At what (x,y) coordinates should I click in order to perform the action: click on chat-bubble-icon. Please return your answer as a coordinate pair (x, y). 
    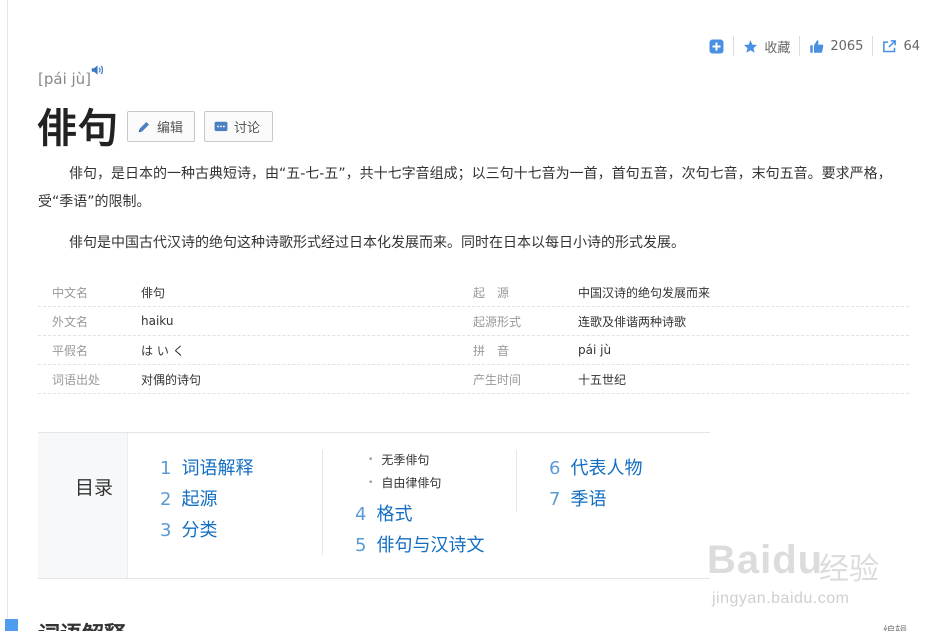
    Looking at the image, I should click on (221, 127).